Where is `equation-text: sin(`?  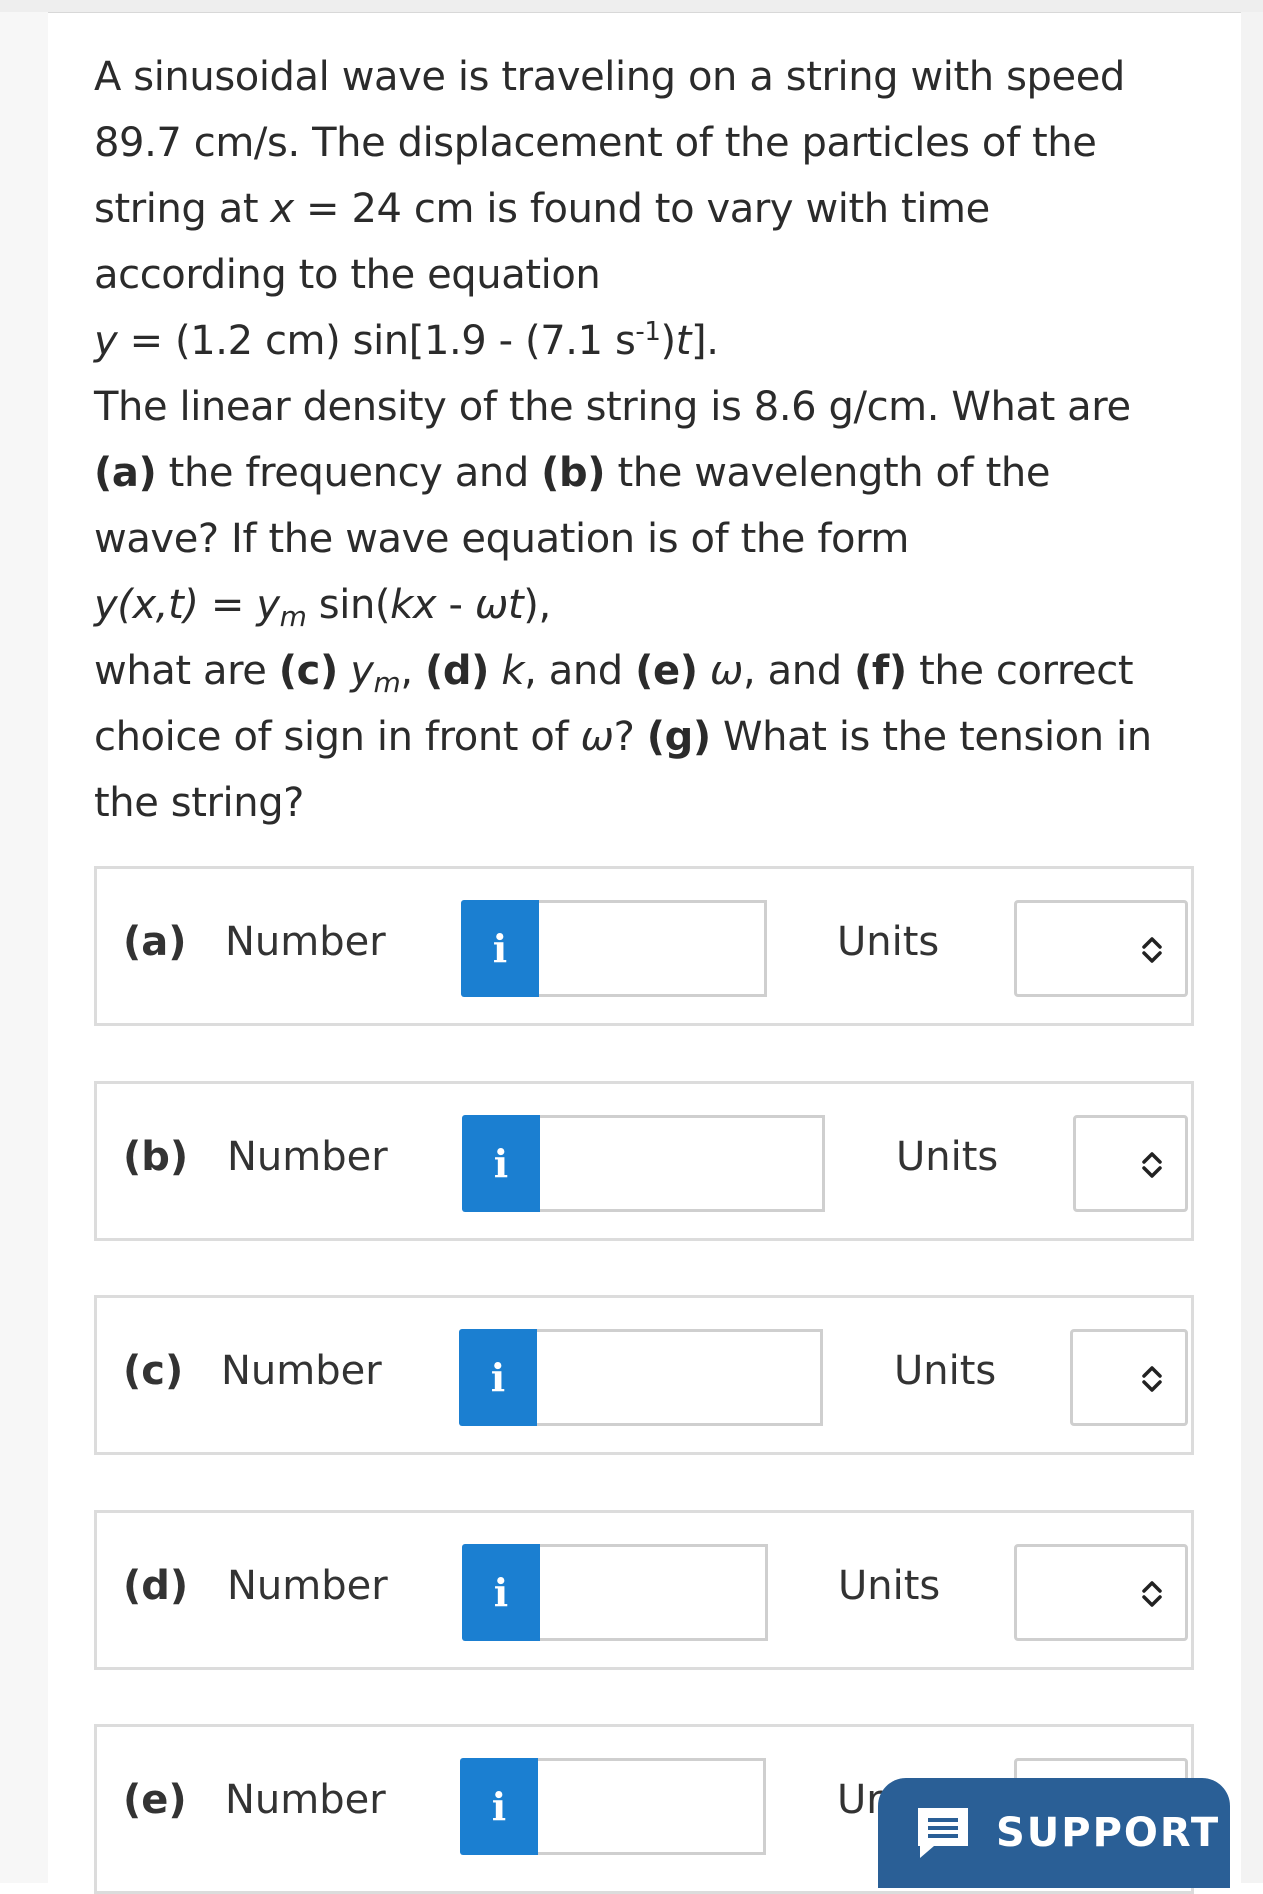
equation-text: sin( is located at coordinates (348, 605).